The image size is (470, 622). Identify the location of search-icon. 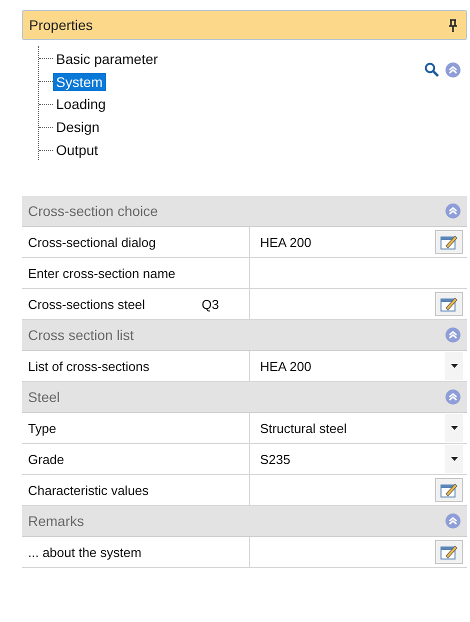
(431, 69).